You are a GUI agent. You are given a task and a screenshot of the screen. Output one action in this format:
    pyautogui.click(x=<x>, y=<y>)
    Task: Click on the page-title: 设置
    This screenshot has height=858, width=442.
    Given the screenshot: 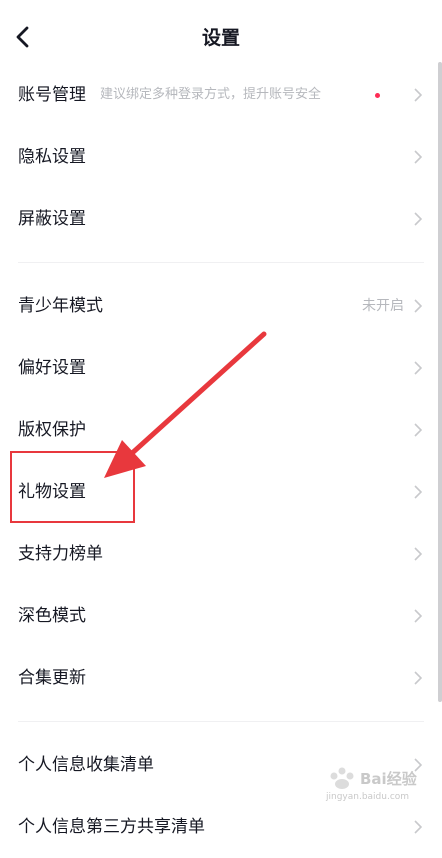 What is the action you would take?
    pyautogui.click(x=220, y=38)
    